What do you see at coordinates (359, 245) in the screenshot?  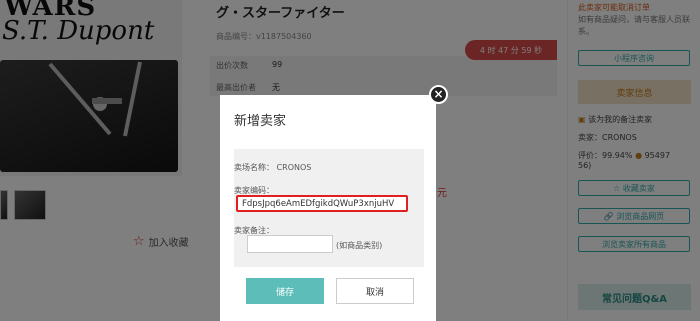 I see `seller-note-hint: (如商品类别)` at bounding box center [359, 245].